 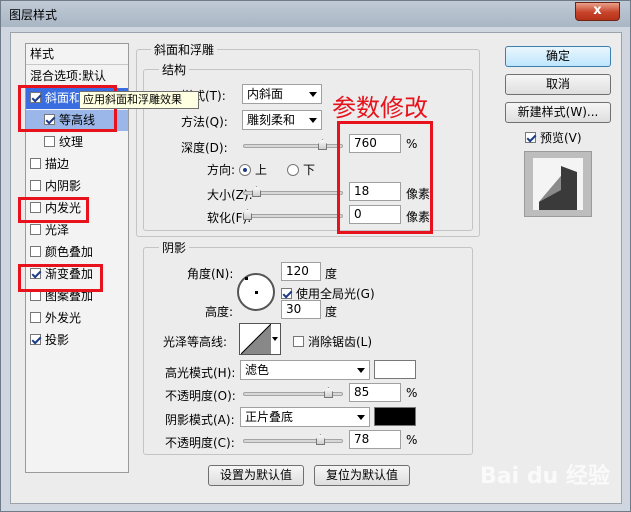 What do you see at coordinates (293, 170) in the screenshot?
I see `direction-down-radio` at bounding box center [293, 170].